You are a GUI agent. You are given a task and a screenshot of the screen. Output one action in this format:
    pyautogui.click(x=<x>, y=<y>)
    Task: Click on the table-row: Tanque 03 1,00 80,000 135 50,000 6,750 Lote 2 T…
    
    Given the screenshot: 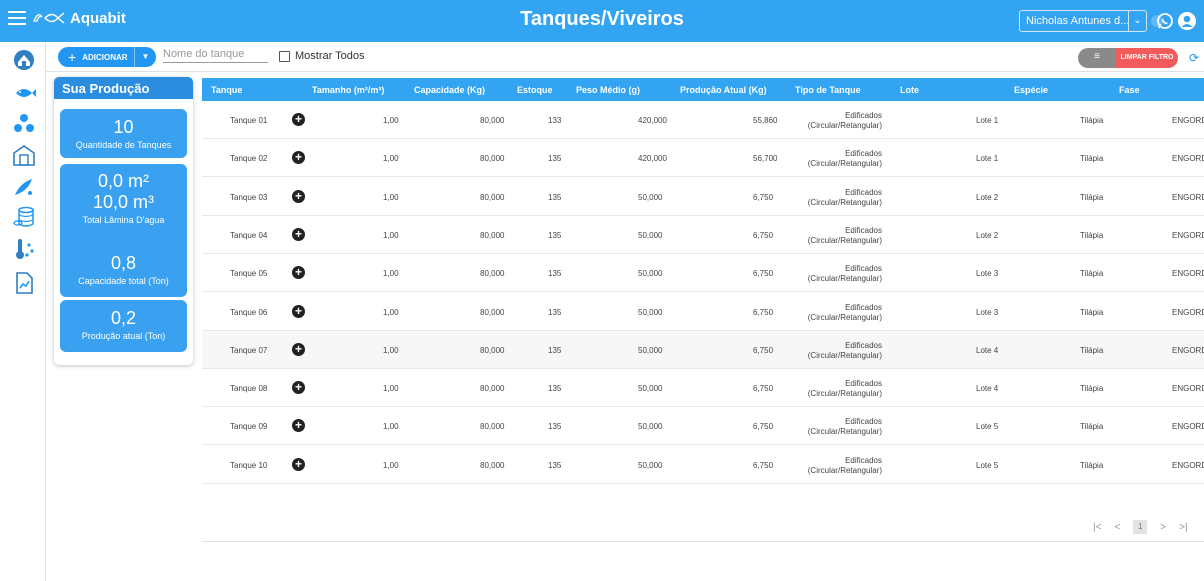 What is the action you would take?
    pyautogui.click(x=703, y=197)
    